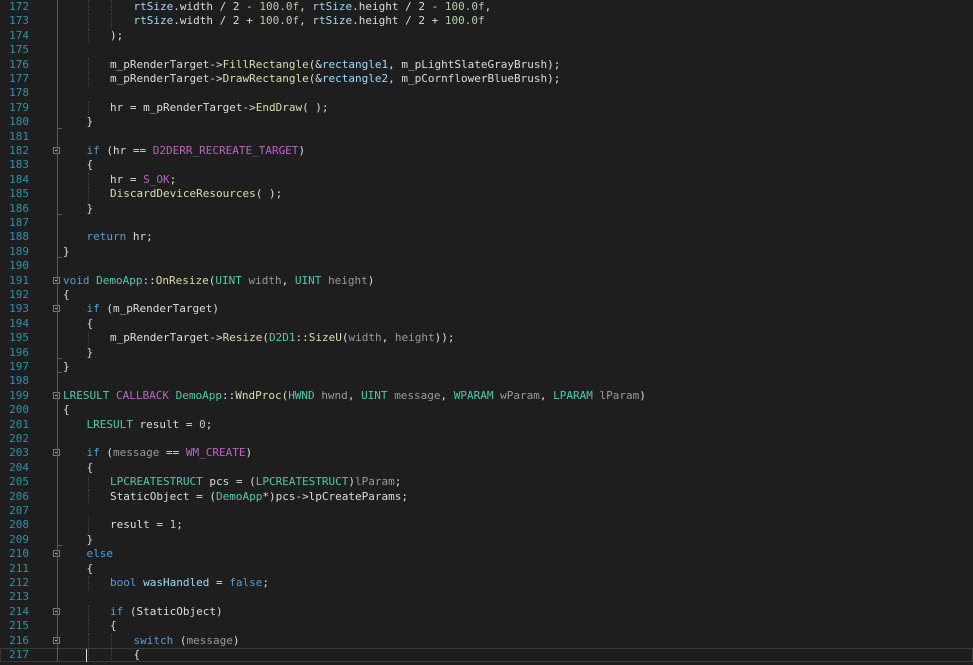 This screenshot has height=665, width=973. Describe the element at coordinates (90, 539) in the screenshot. I see `code-token: }` at that location.